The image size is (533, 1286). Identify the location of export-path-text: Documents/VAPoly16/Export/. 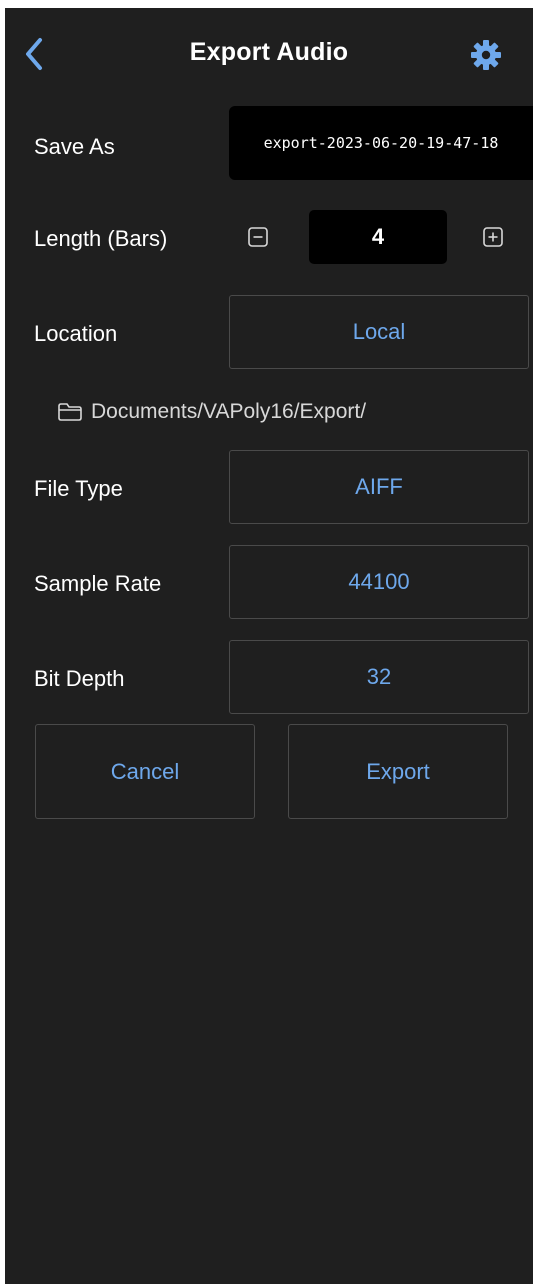
(229, 411).